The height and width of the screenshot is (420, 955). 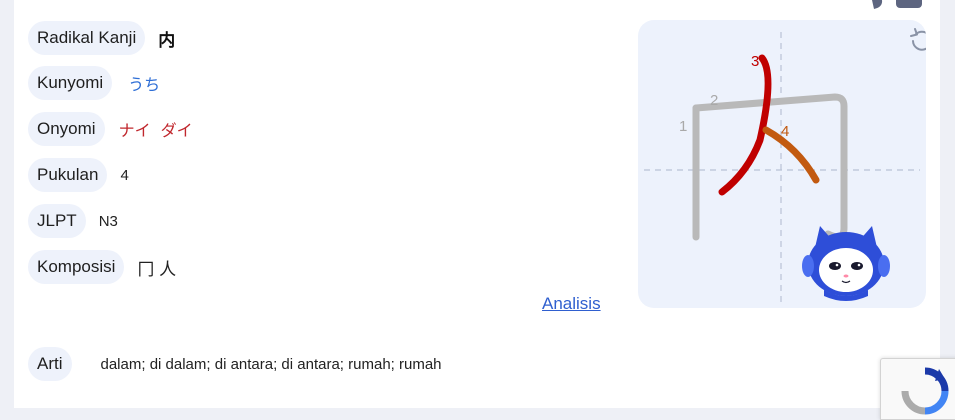 What do you see at coordinates (70, 83) in the screenshot?
I see `kunyomi-label: Kunyomi` at bounding box center [70, 83].